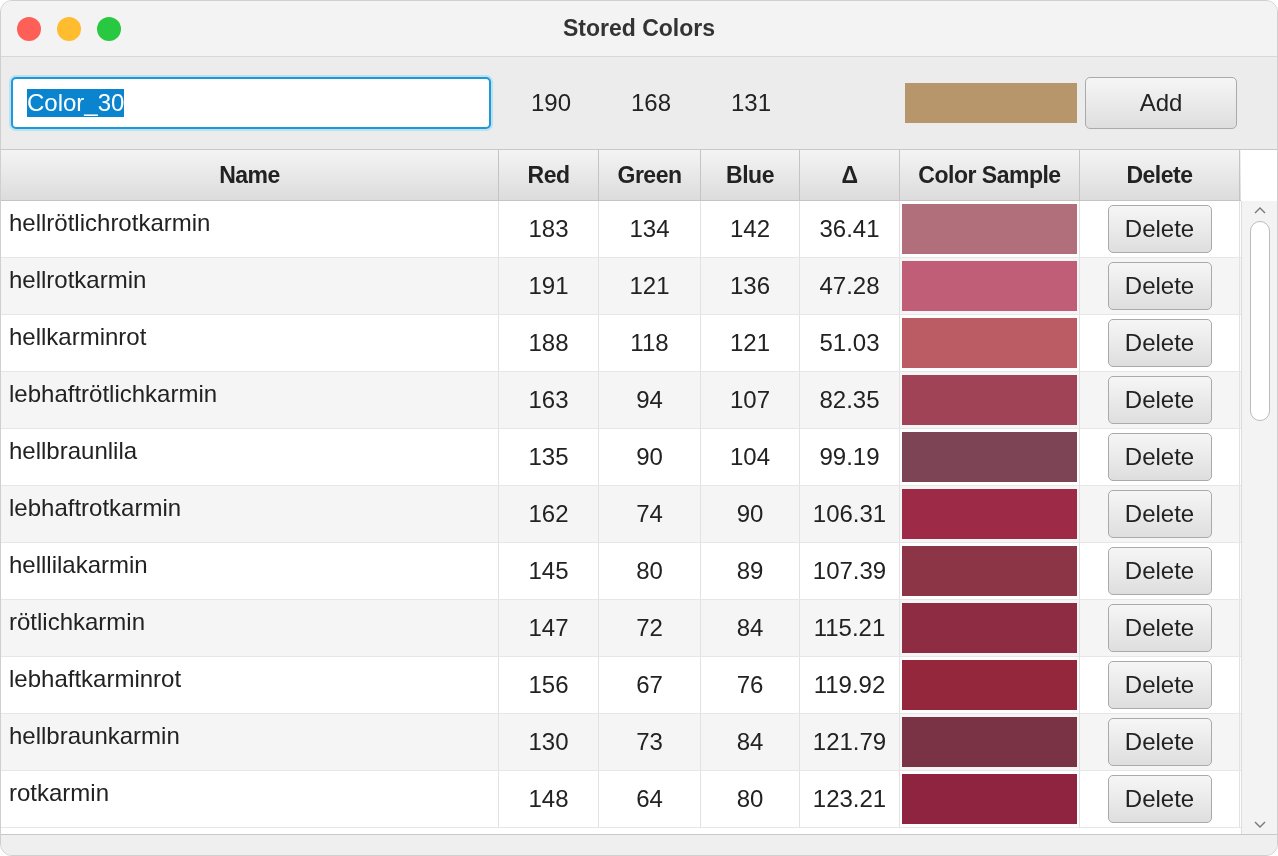 This screenshot has width=1278, height=856. Describe the element at coordinates (250, 628) in the screenshot. I see `table-cell: rötlichkarmin` at that location.